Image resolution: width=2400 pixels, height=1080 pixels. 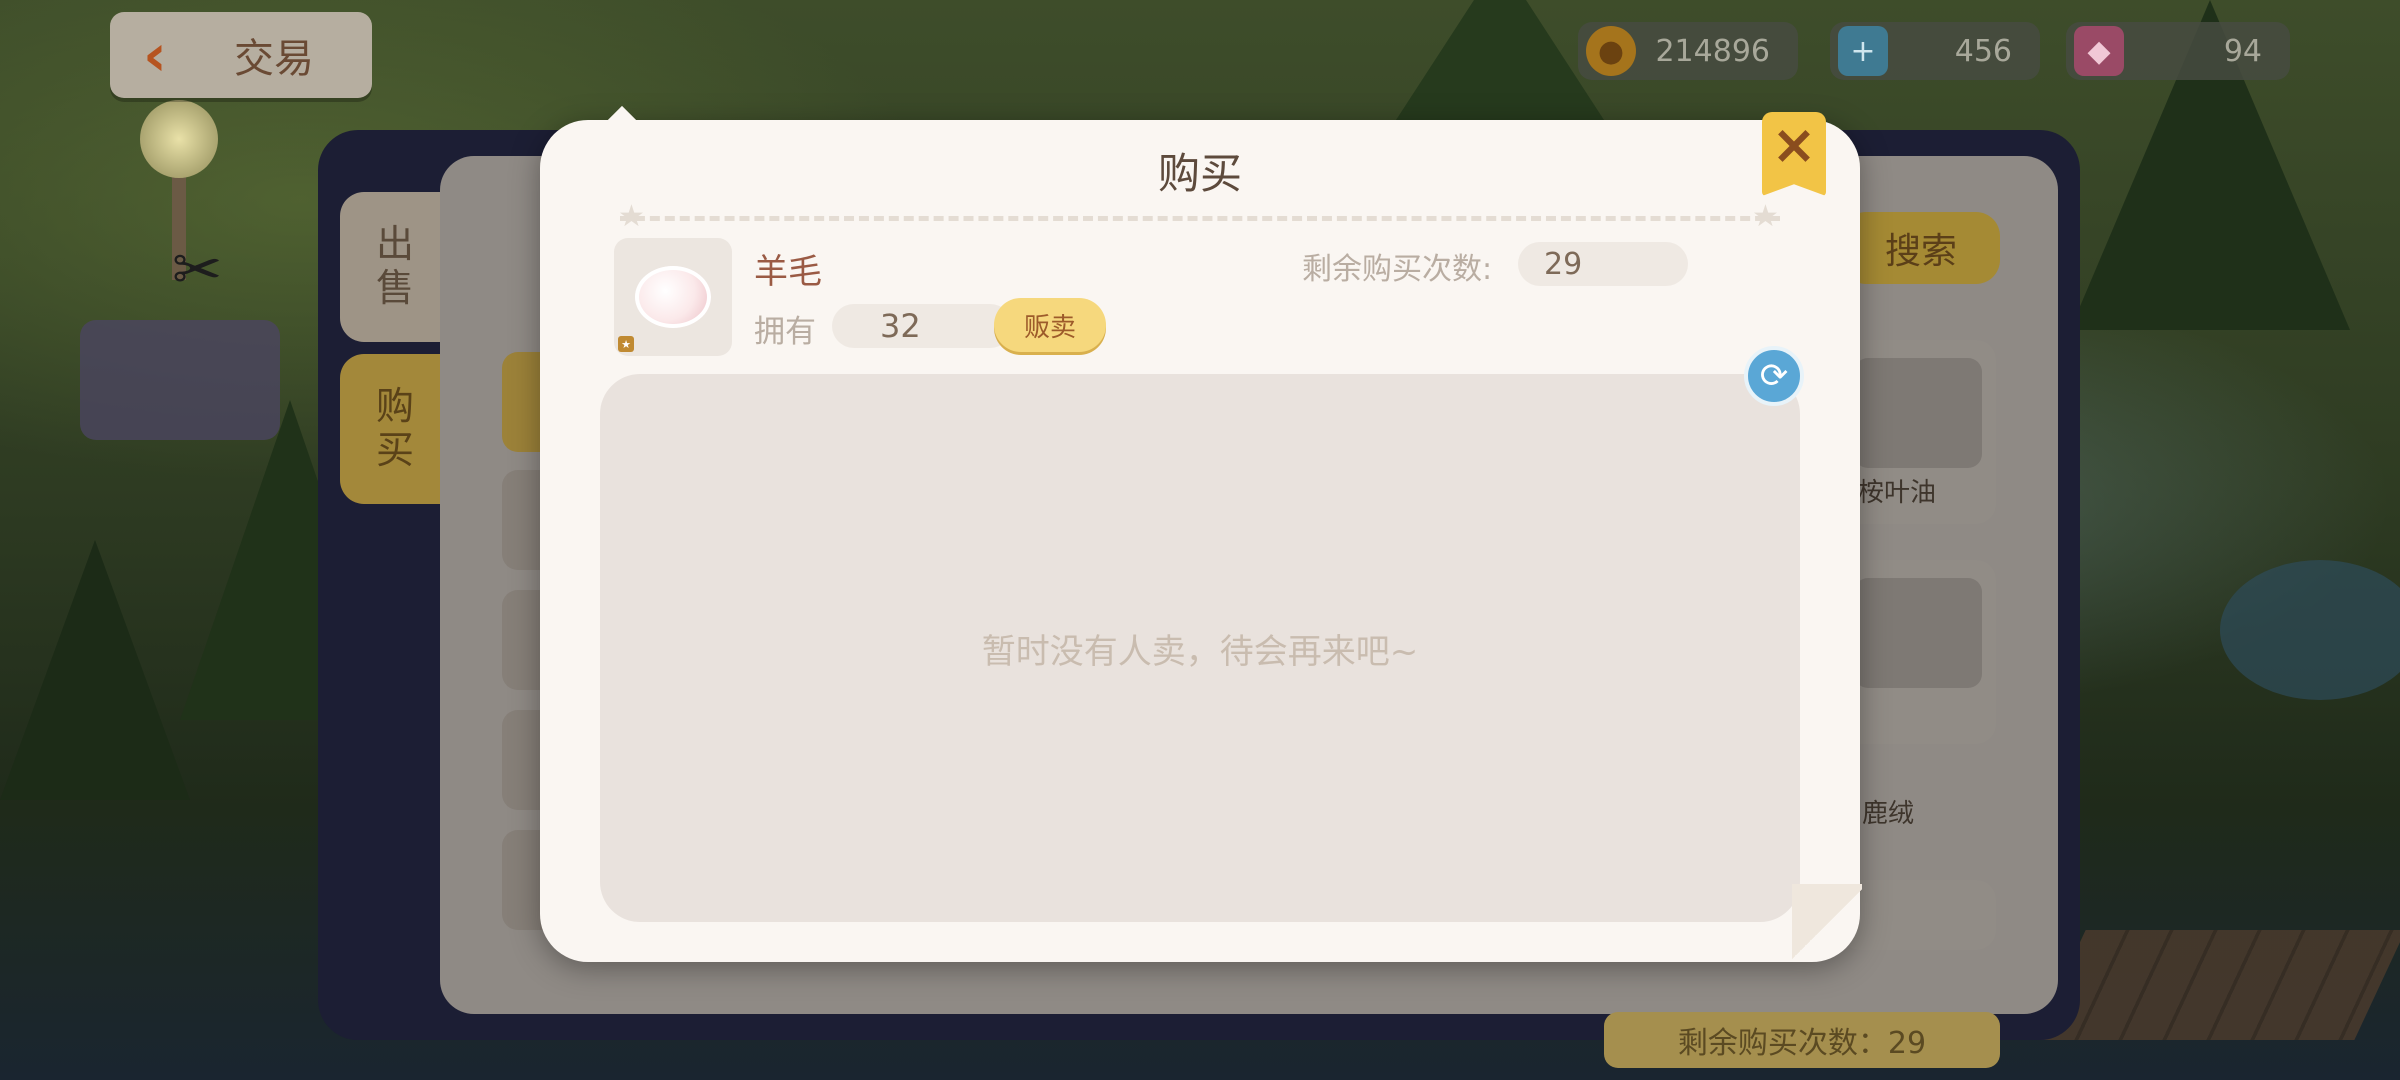 I want to click on bridge-decoration, so click(x=2217, y=985).